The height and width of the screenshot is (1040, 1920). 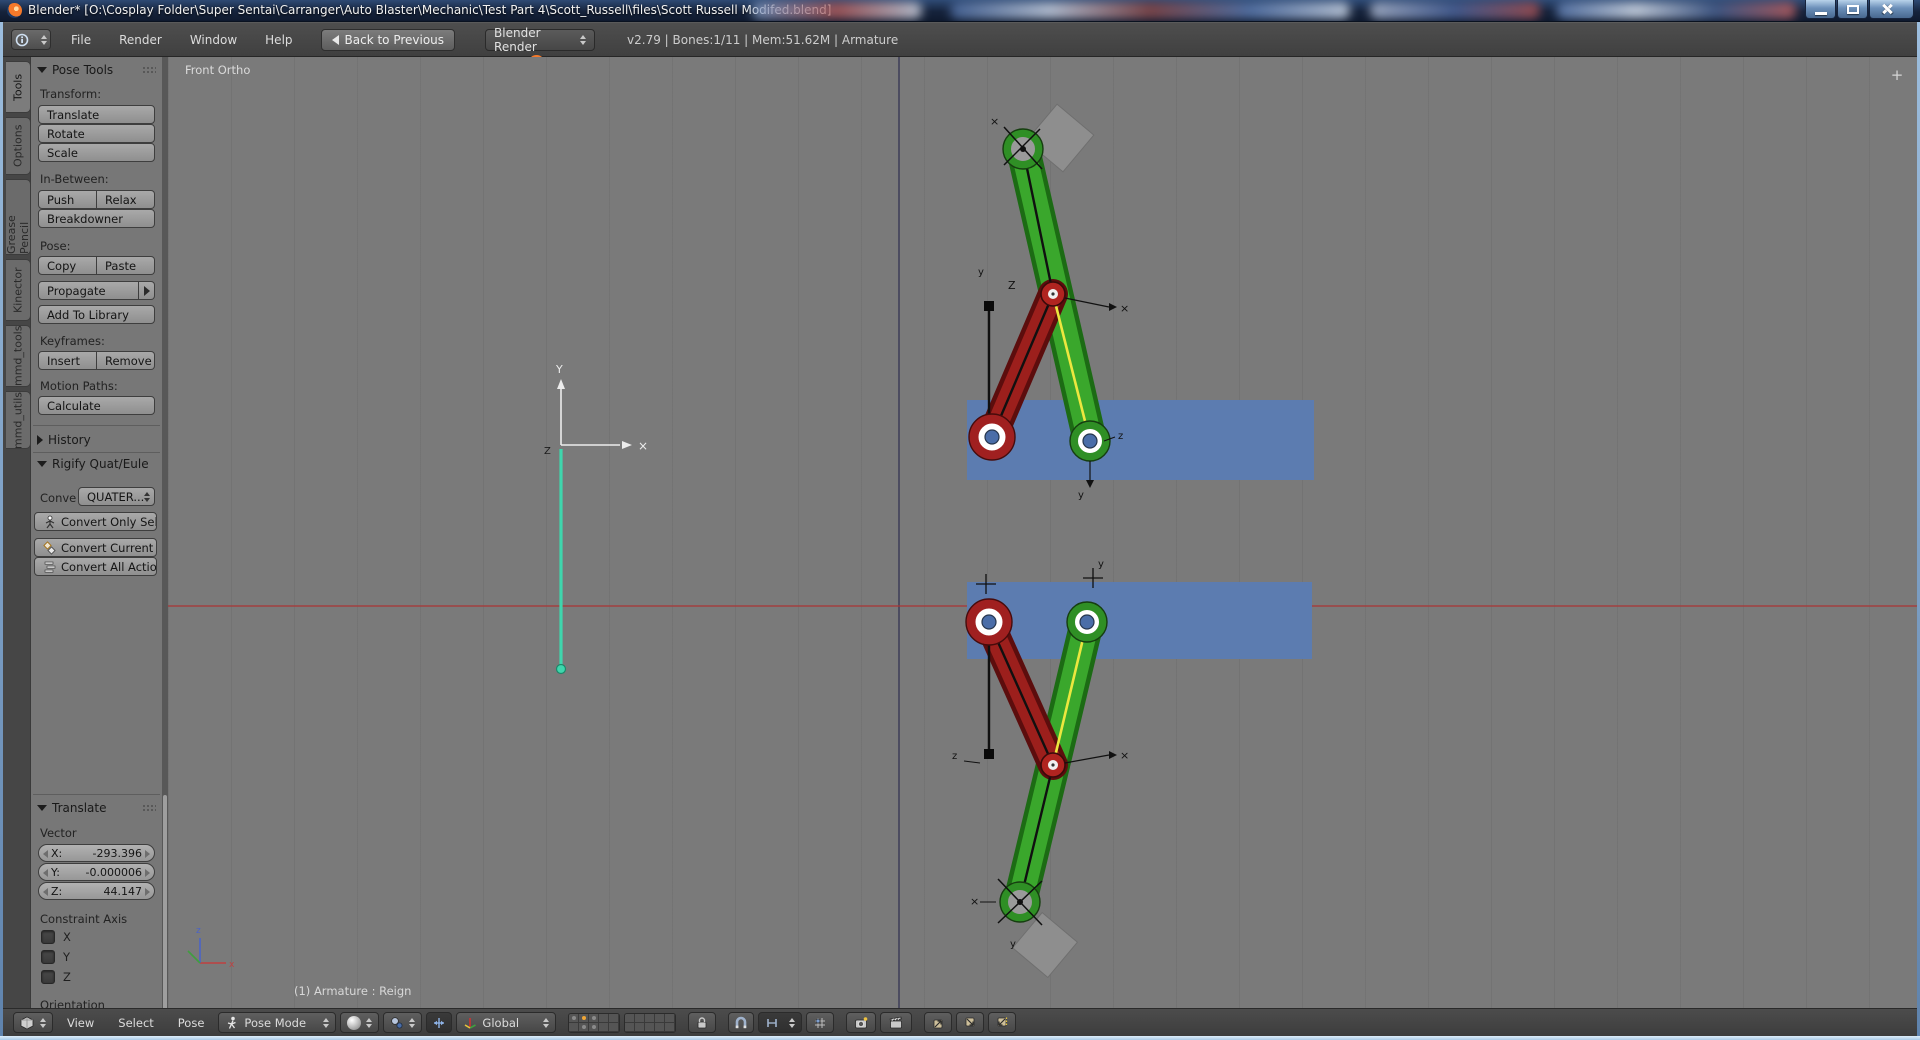 What do you see at coordinates (1053, 294) in the screenshot?
I see `joint-mid-upper` at bounding box center [1053, 294].